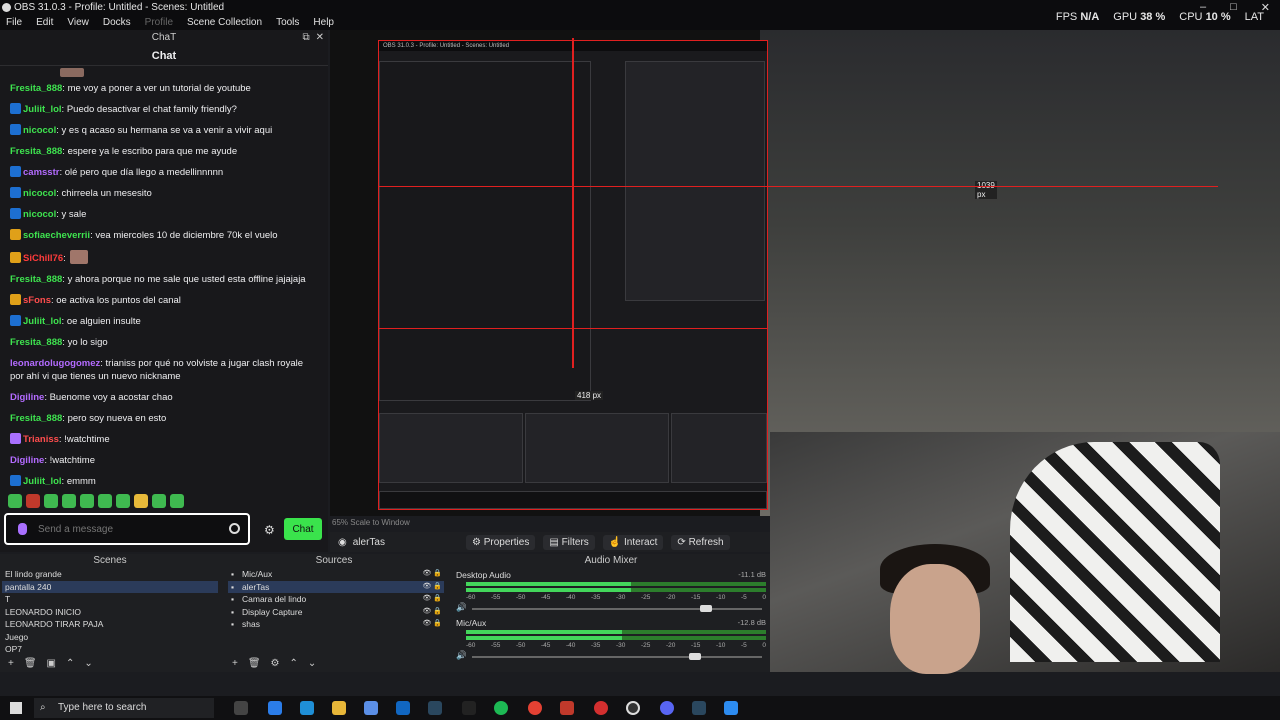 Image resolution: width=1280 pixels, height=720 pixels. I want to click on scene-item: LEONARDO INICIO, so click(110, 612).